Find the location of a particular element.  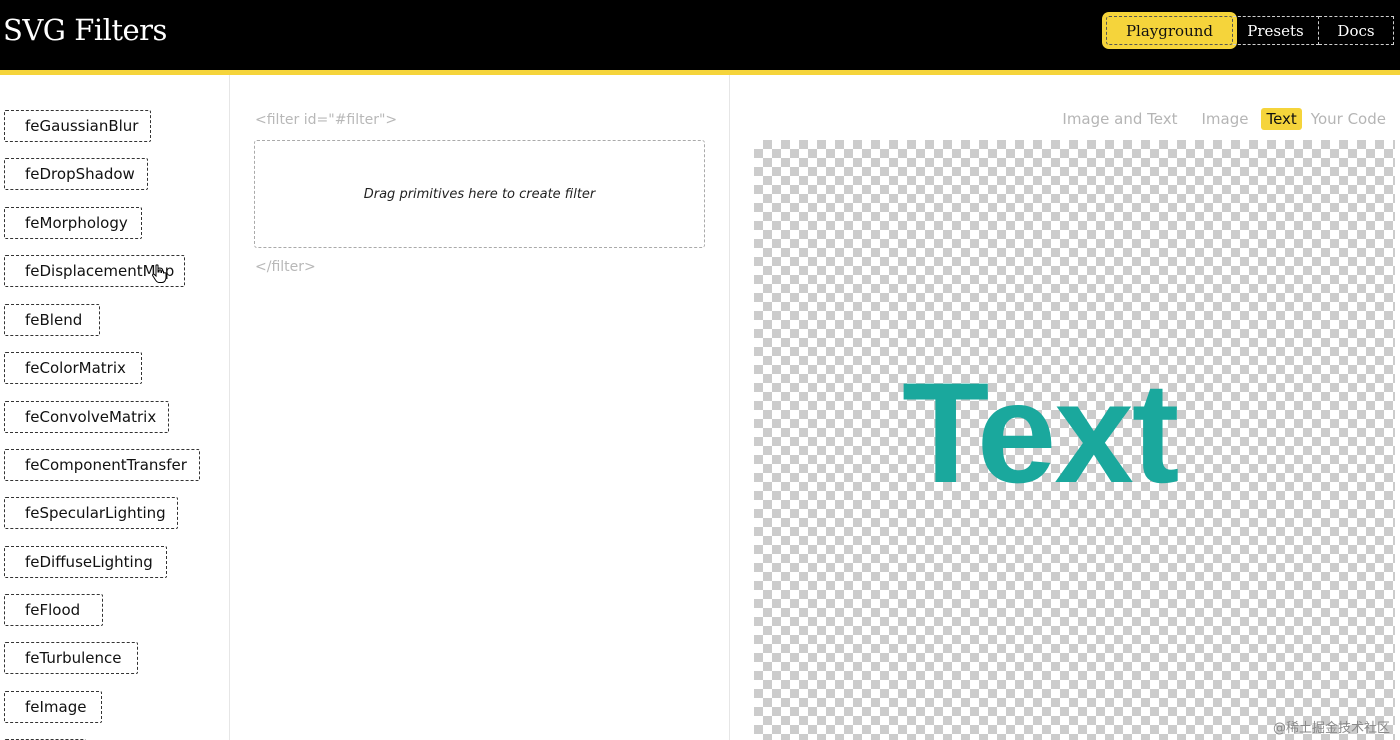

filter-open-tag: <filter id="#filter"> is located at coordinates (326, 120).